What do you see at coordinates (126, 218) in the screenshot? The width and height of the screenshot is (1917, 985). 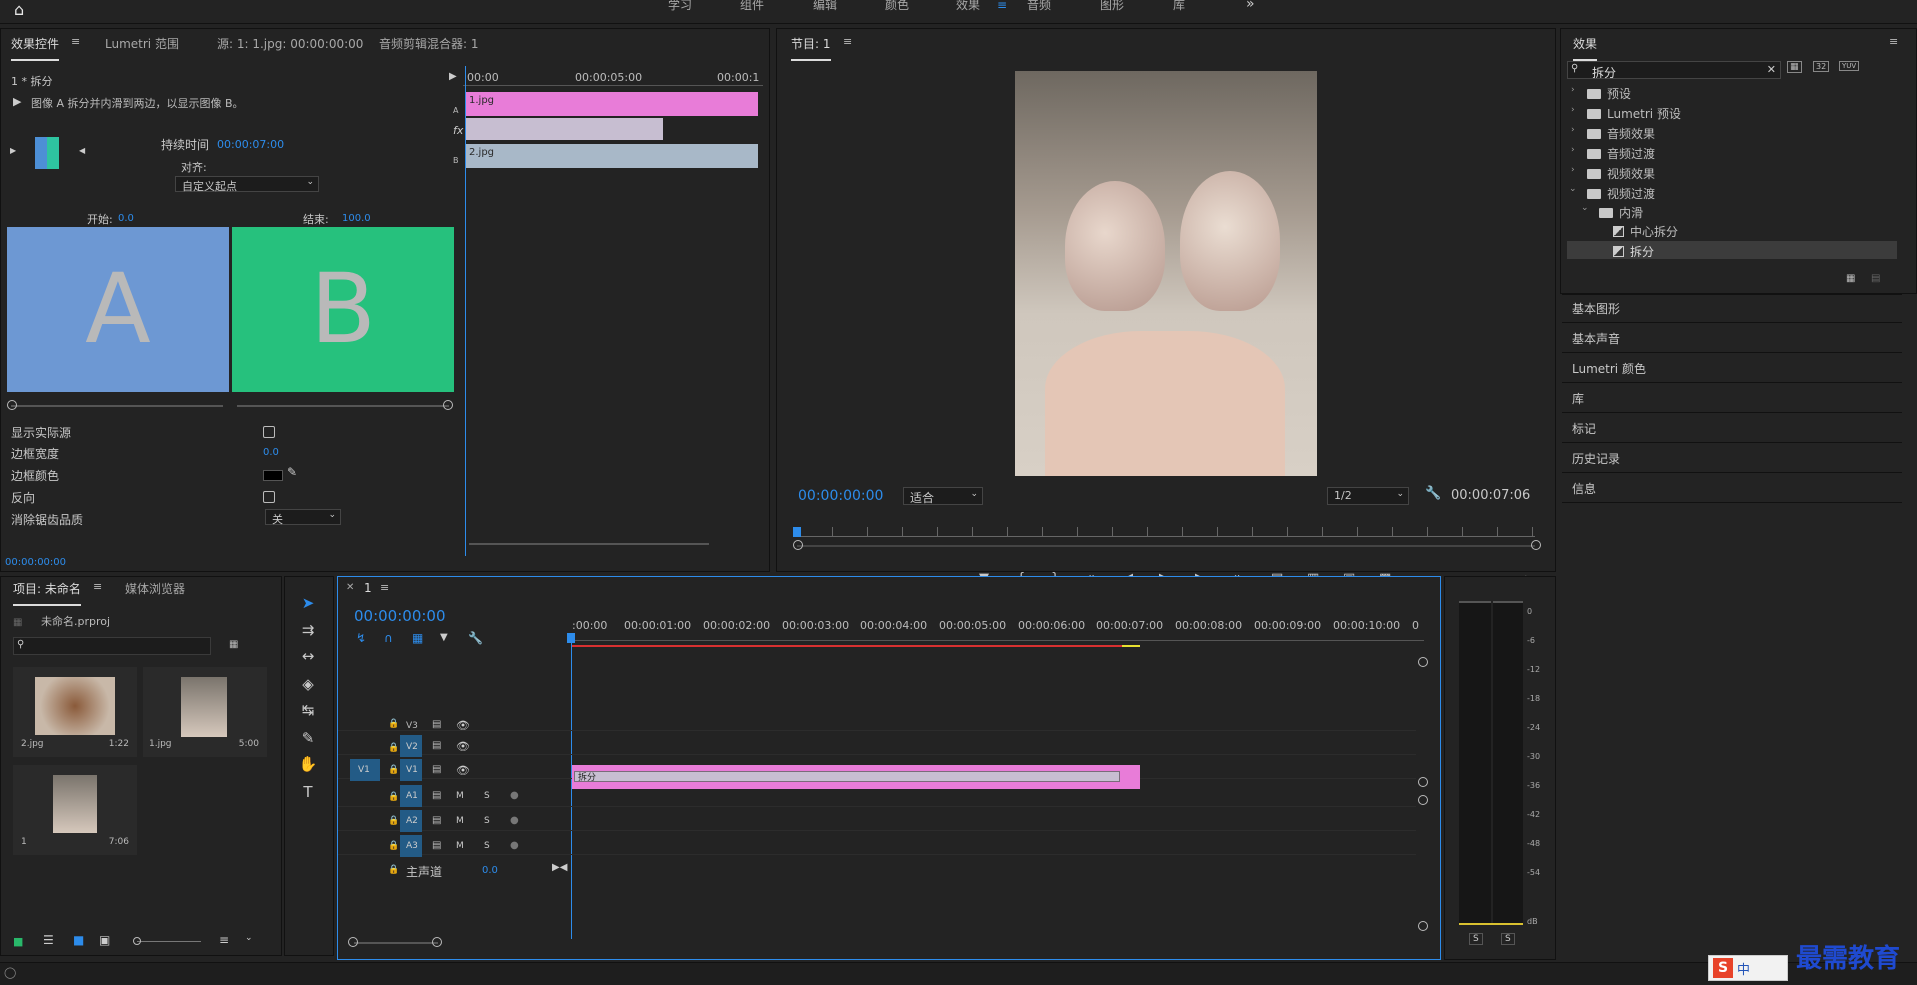 I see `start-value: 0.0` at bounding box center [126, 218].